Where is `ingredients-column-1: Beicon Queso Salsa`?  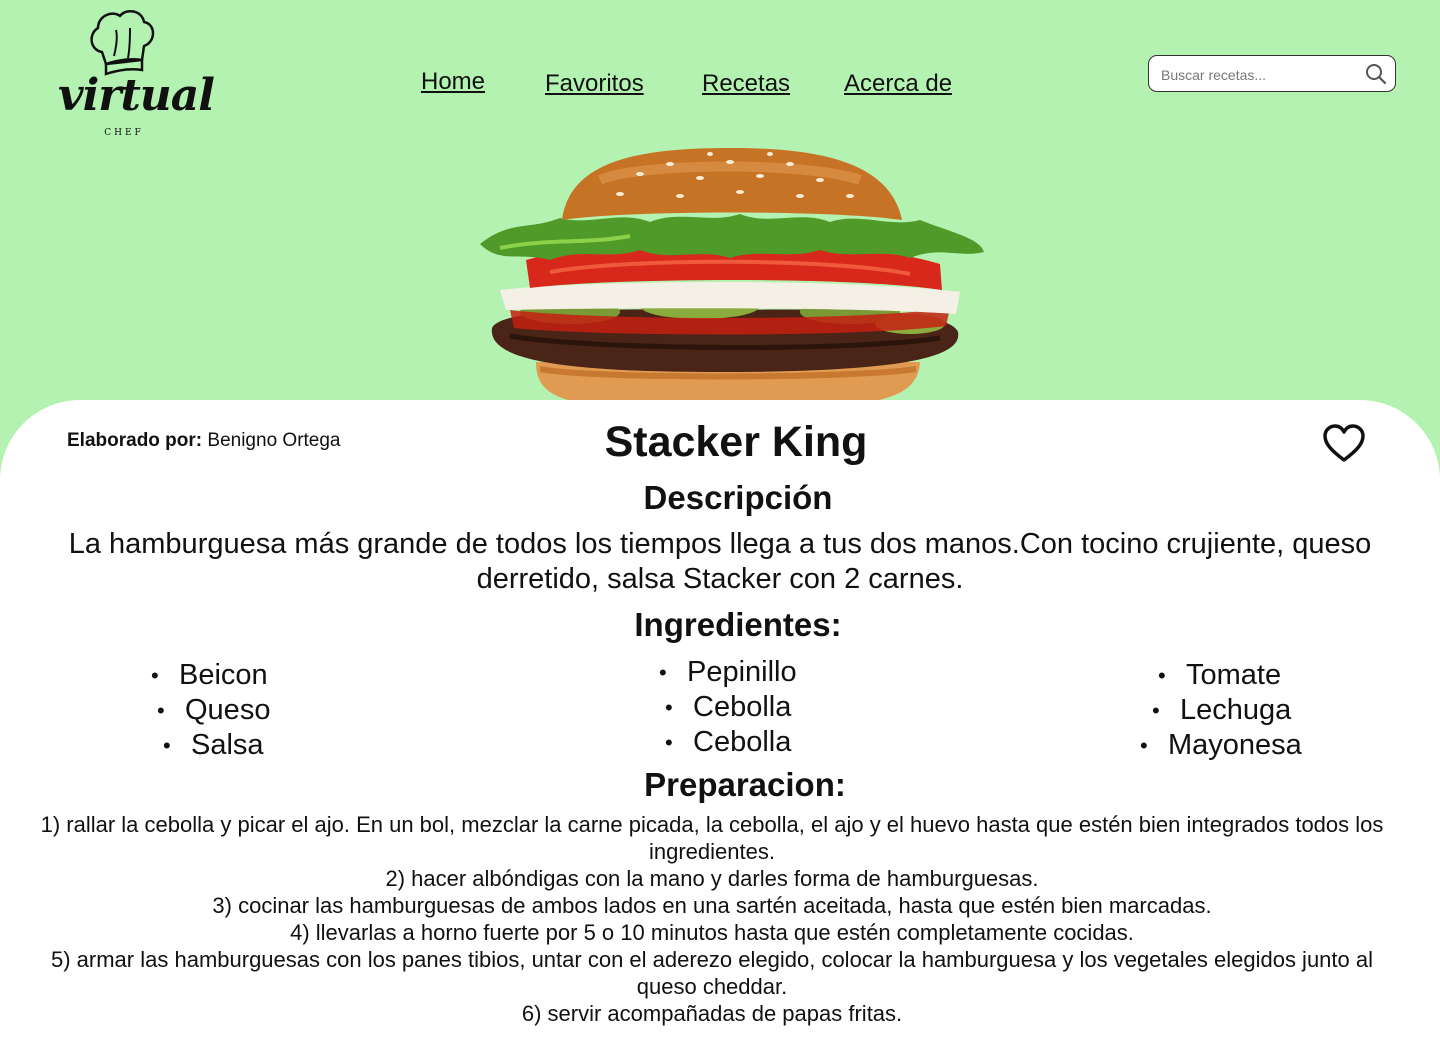
ingredients-column-1: Beicon Queso Salsa is located at coordinates (210, 710).